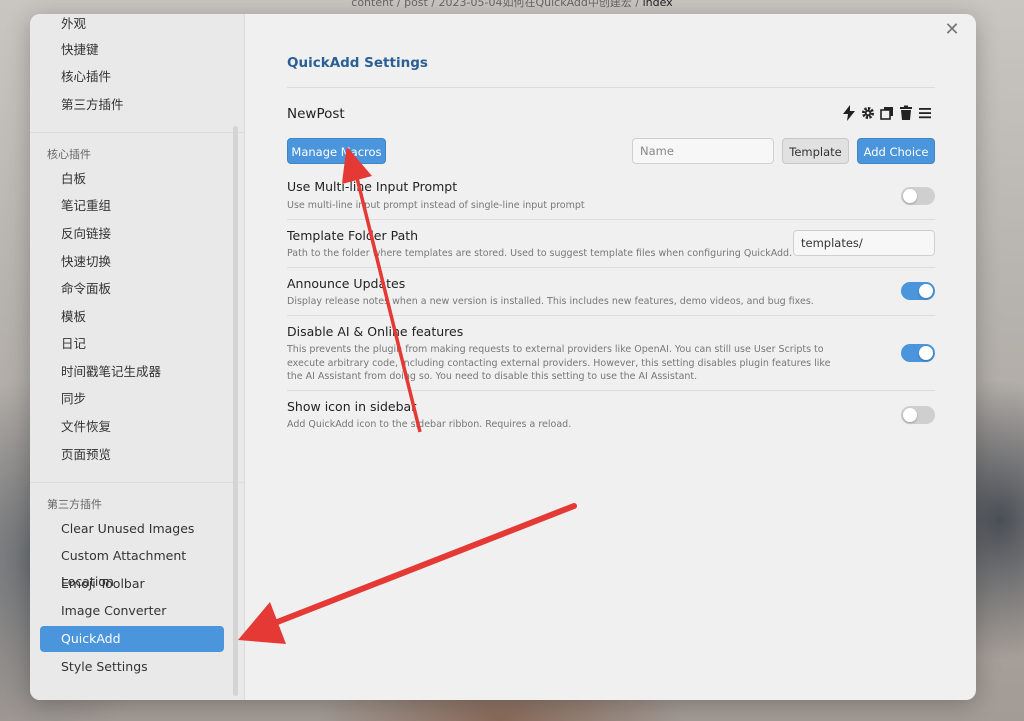 The image size is (1024, 721). Describe the element at coordinates (69, 154) in the screenshot. I see `core-plugins-heading: 核心插件` at that location.